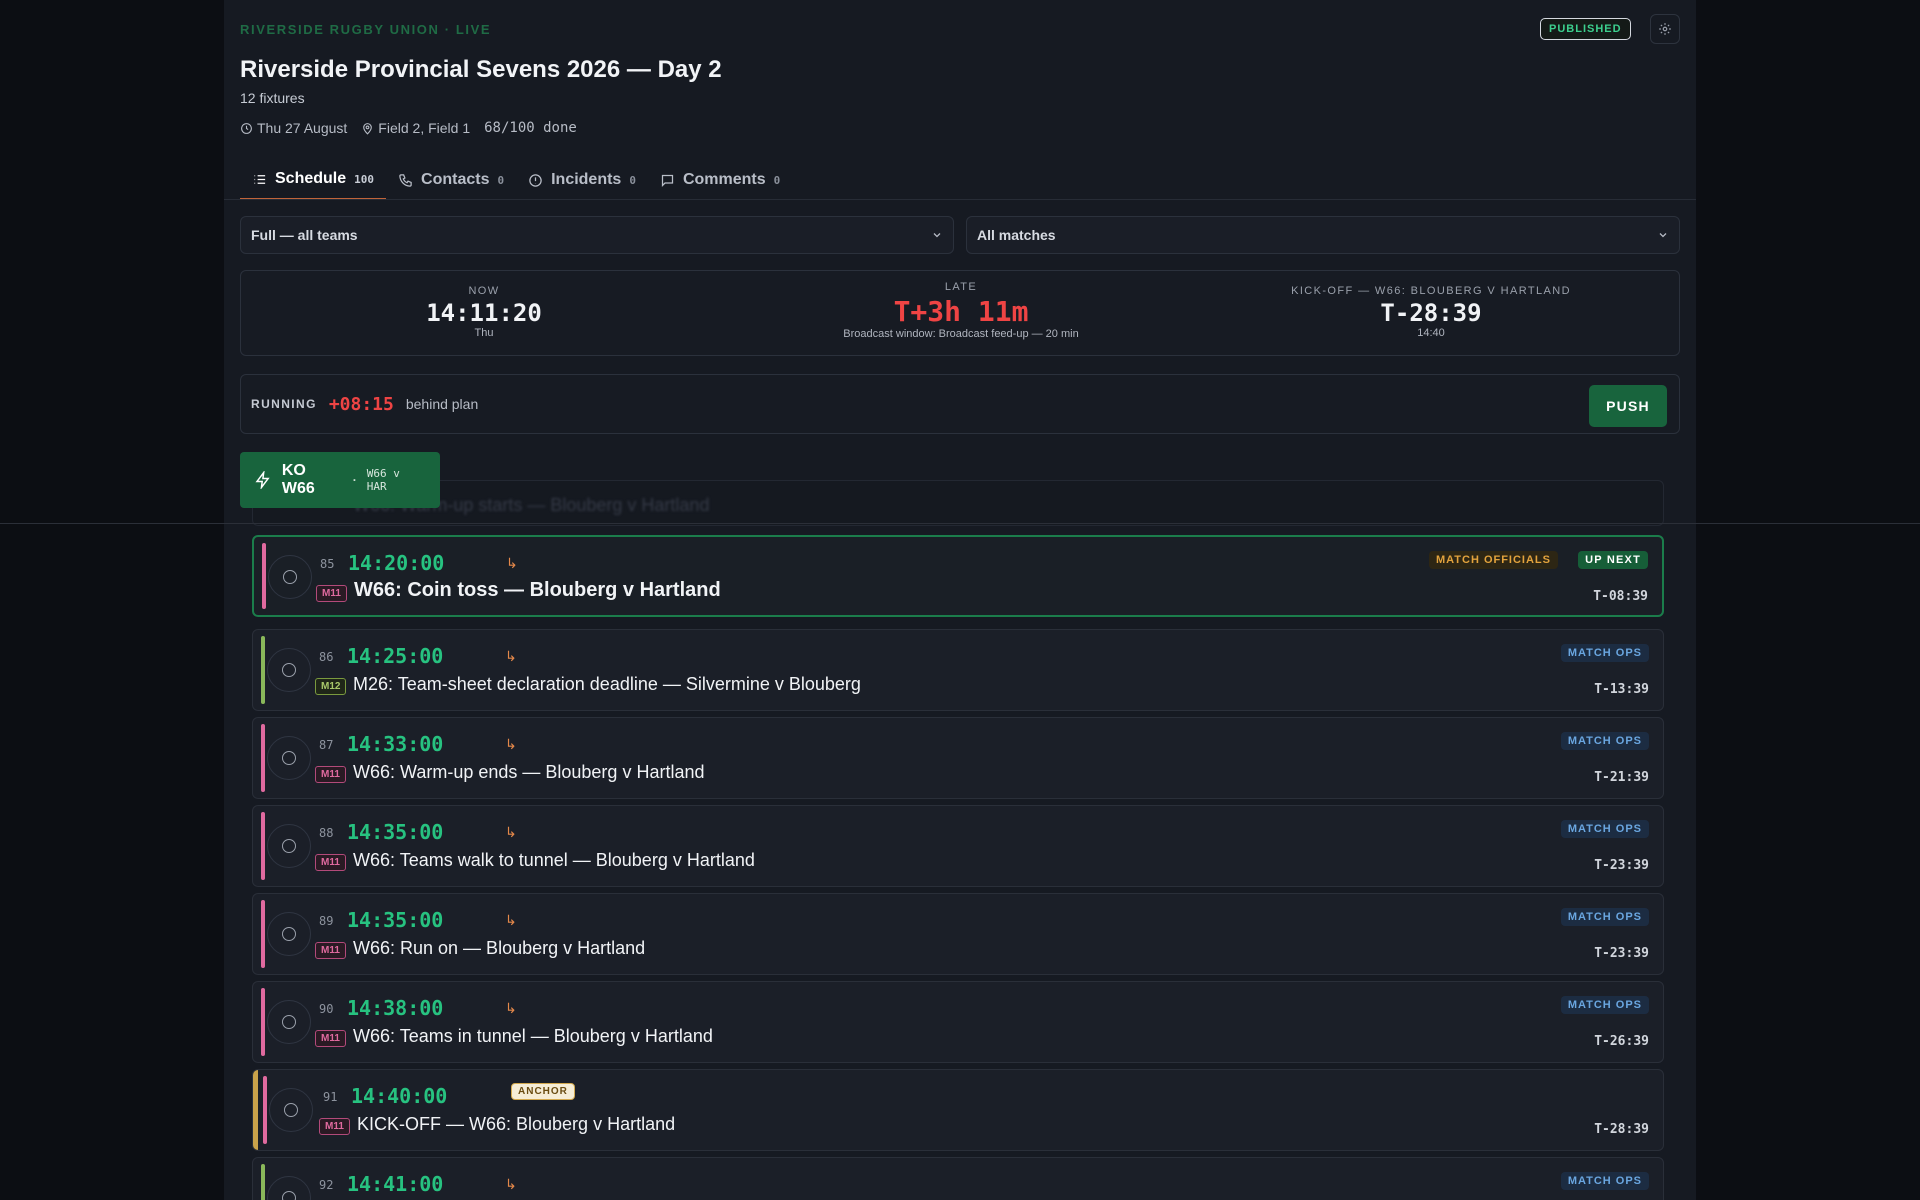 The height and width of the screenshot is (1200, 1920). Describe the element at coordinates (383, 480) in the screenshot. I see `kickoff-shortcut-sub: W66 v HAR` at that location.